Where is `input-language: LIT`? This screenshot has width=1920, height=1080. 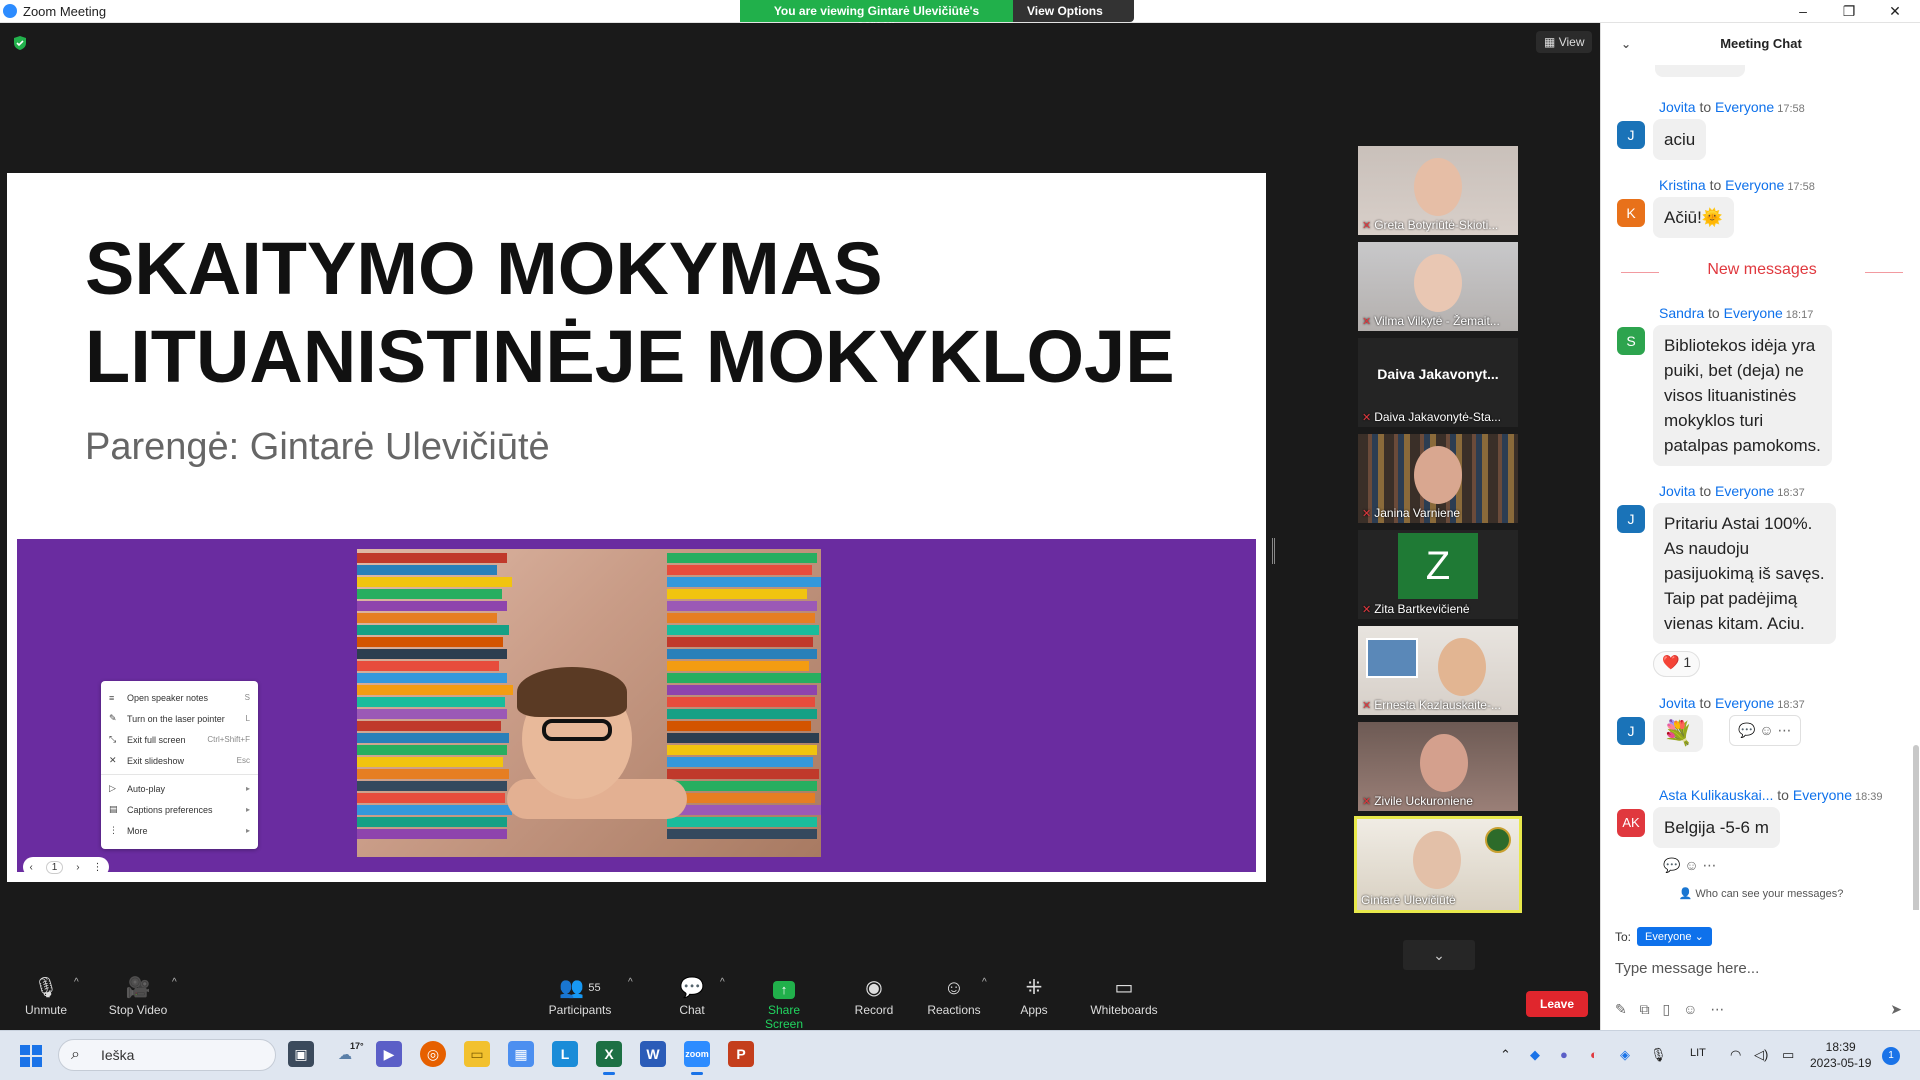
input-language: LIT is located at coordinates (1698, 1053).